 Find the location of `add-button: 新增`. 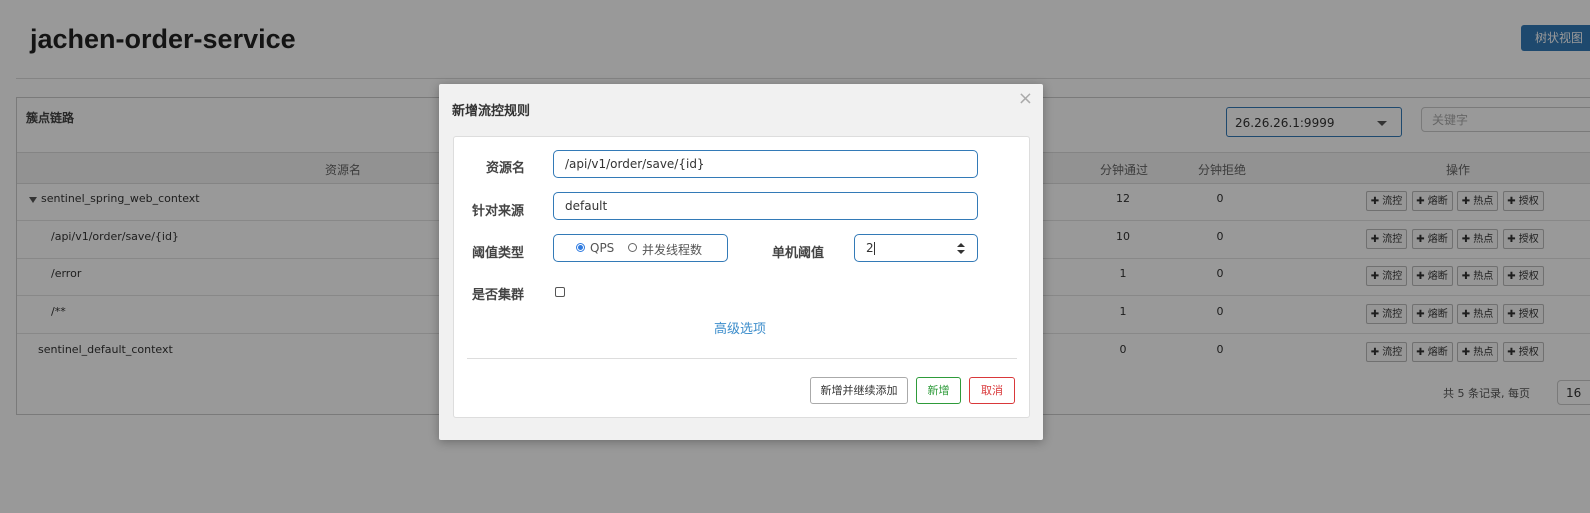

add-button: 新增 is located at coordinates (938, 390).